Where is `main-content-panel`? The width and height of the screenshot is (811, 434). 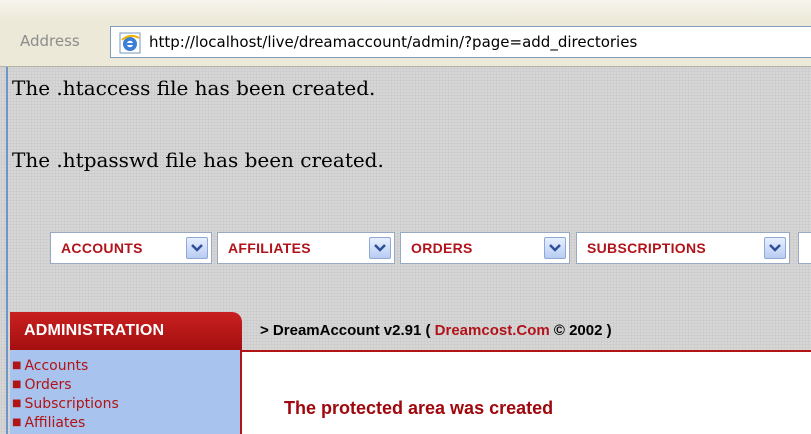
main-content-panel is located at coordinates (526, 392).